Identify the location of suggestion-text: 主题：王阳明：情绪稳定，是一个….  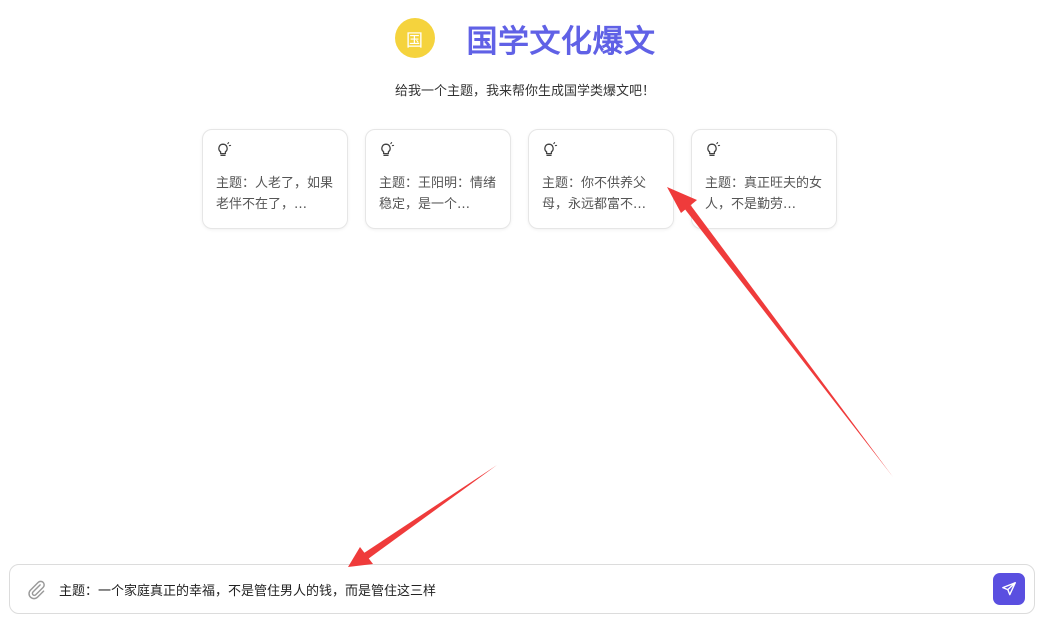
(438, 194).